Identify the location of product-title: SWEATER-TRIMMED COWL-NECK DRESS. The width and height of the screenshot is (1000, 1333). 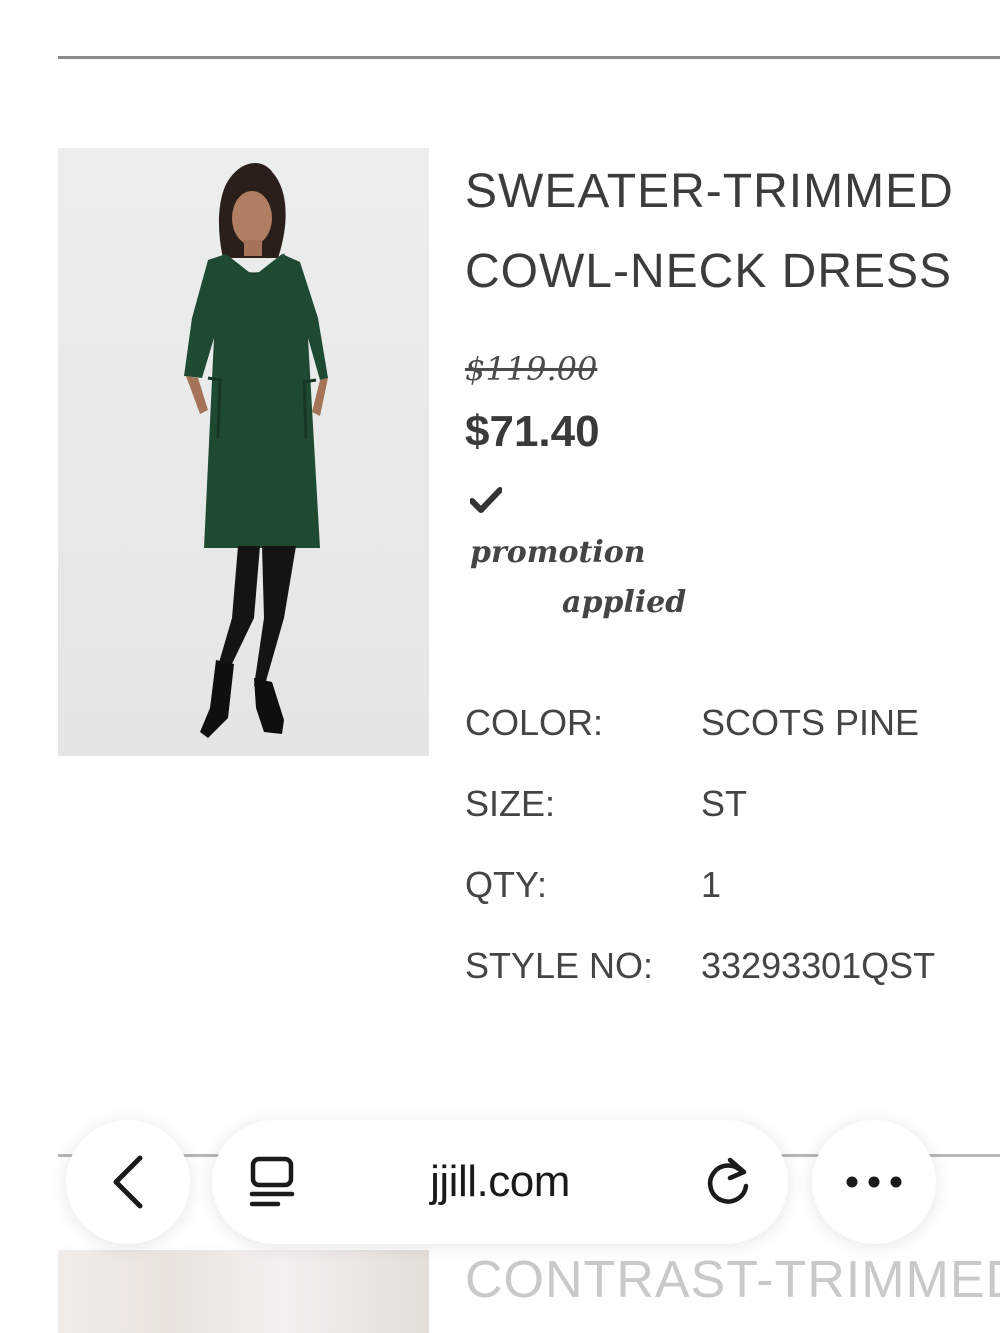
(732, 232).